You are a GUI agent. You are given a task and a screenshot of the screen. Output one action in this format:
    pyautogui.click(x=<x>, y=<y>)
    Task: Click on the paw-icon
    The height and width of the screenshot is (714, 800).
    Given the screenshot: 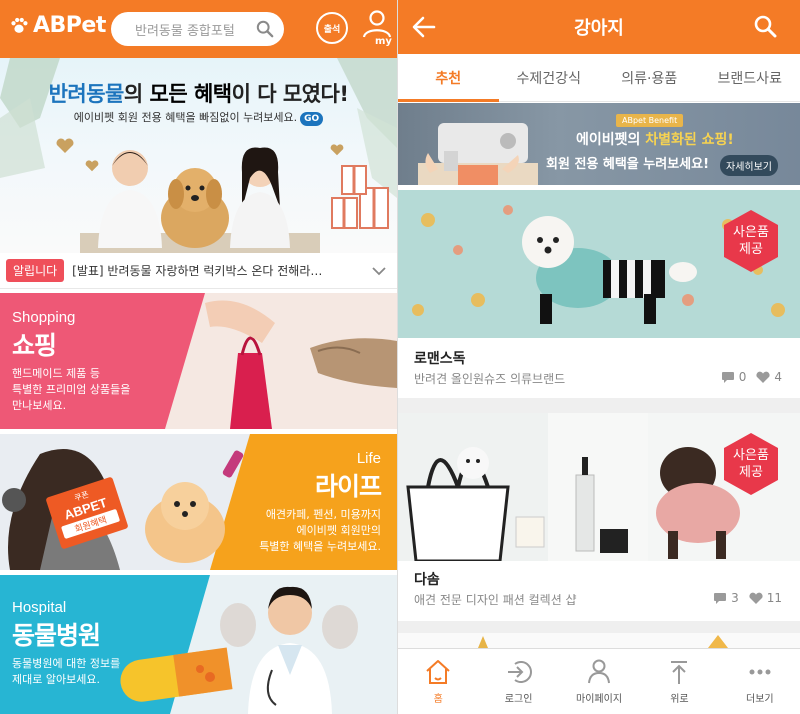 What is the action you would take?
    pyautogui.click(x=19, y=25)
    